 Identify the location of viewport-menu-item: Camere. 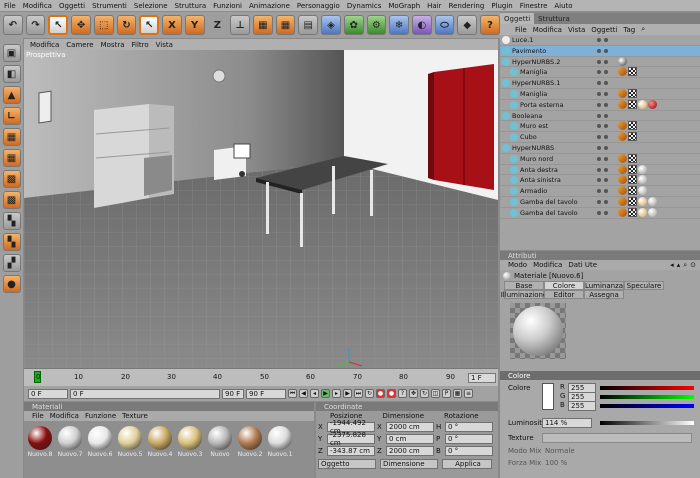
(79, 45).